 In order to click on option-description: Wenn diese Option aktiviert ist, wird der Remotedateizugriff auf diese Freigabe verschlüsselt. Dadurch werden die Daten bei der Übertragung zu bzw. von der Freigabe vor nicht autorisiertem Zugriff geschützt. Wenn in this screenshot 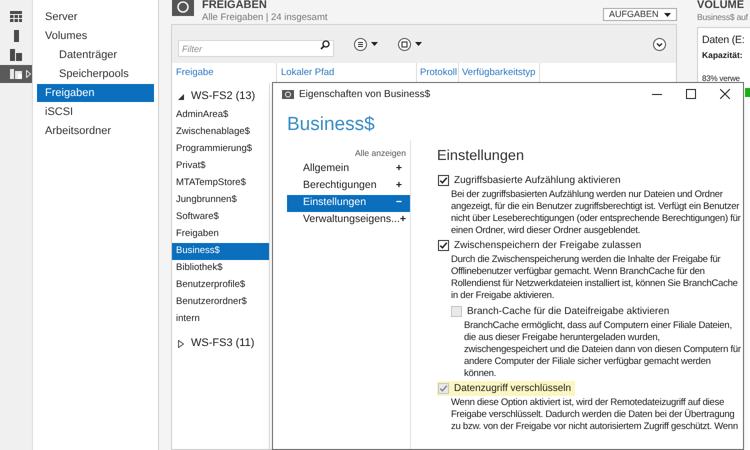, I will do `click(595, 414)`.